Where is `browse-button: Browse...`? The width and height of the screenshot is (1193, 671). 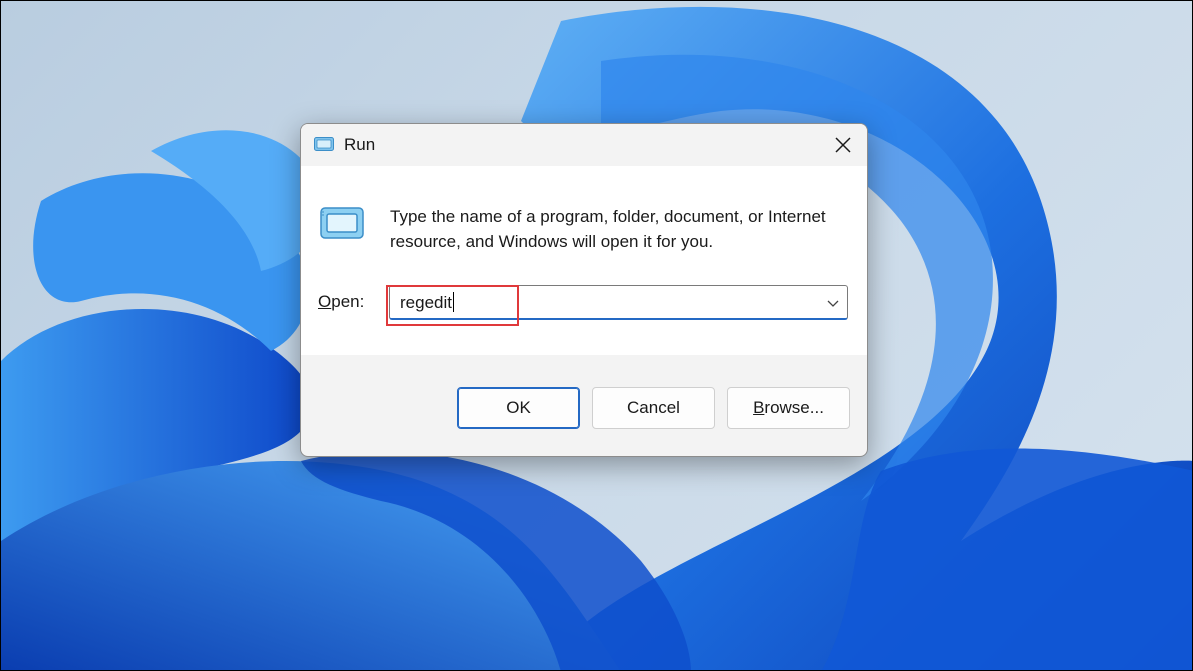
browse-button: Browse... is located at coordinates (788, 408).